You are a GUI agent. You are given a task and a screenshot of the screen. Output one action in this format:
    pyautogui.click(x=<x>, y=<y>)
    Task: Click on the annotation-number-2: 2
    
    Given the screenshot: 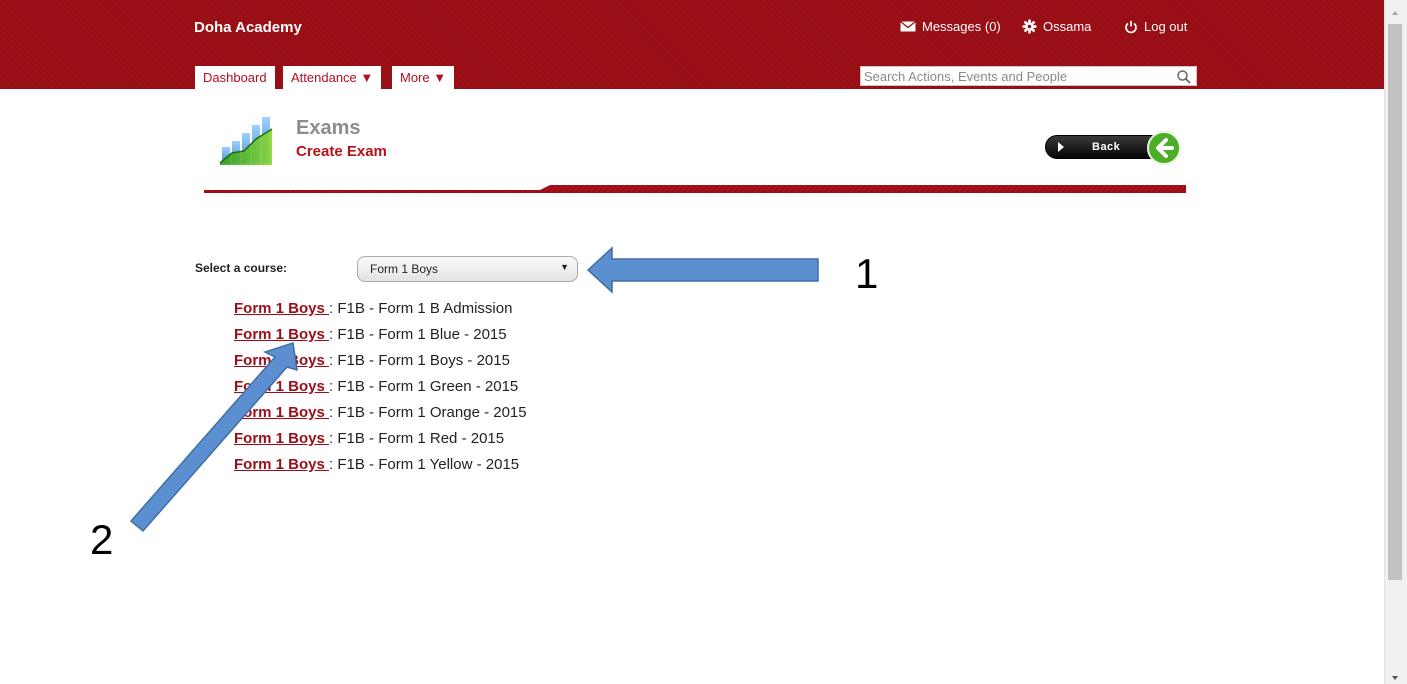 What is the action you would take?
    pyautogui.click(x=102, y=539)
    